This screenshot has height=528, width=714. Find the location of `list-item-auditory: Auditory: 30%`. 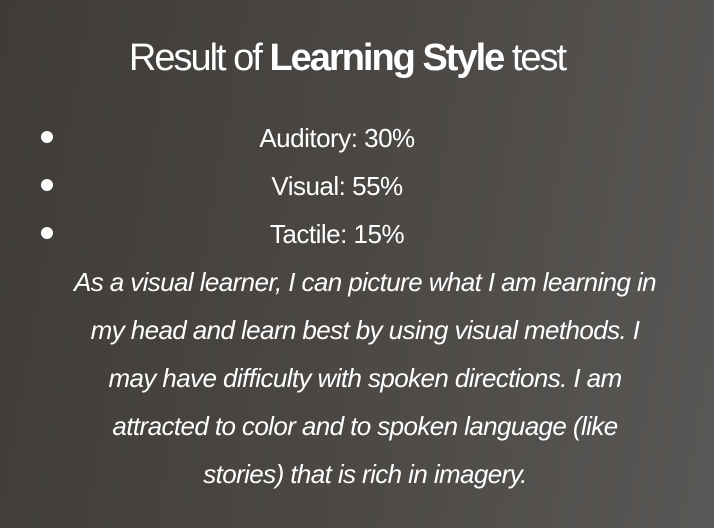

list-item-auditory: Auditory: 30% is located at coordinates (357, 140).